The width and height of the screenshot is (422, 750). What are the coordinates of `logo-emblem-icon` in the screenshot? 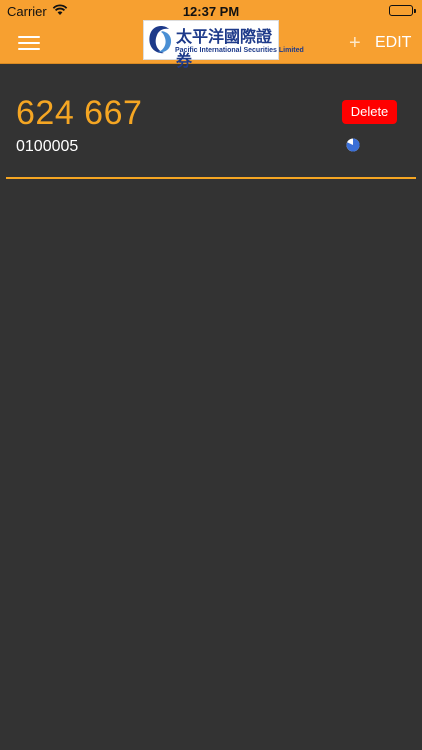 It's located at (160, 40).